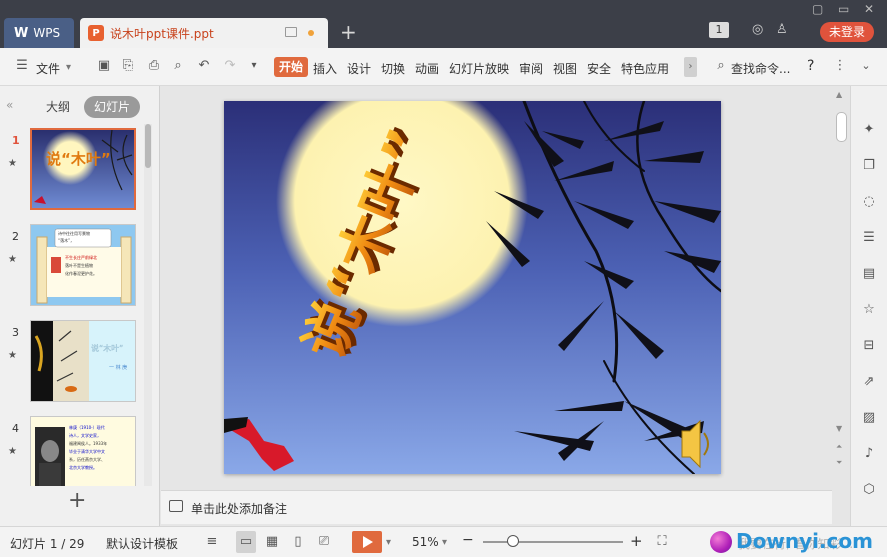 This screenshot has width=887, height=557. What do you see at coordinates (388, 542) in the screenshot?
I see `play-options-dropdown-icon: ▾` at bounding box center [388, 542].